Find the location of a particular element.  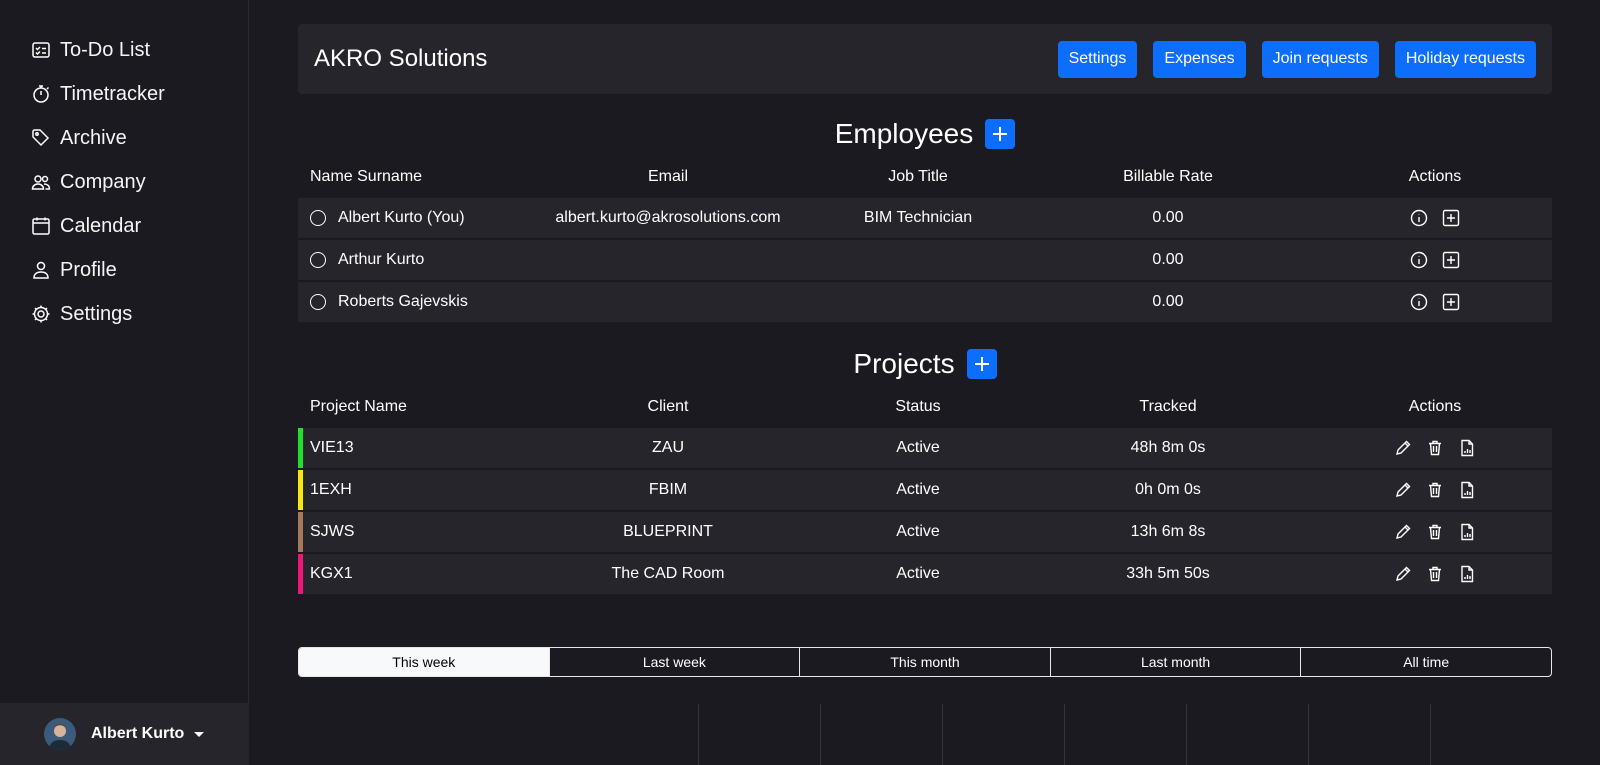

sidebar-item-todo-list: To-Do List is located at coordinates (97, 50).